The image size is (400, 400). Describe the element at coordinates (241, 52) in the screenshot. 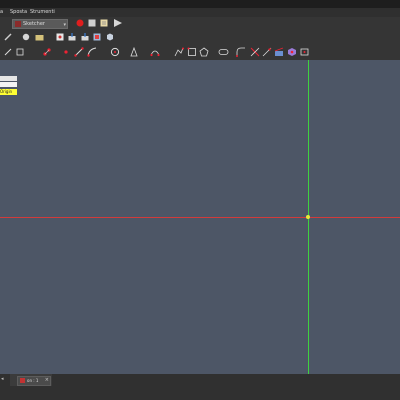

I see `fillet-icon` at that location.